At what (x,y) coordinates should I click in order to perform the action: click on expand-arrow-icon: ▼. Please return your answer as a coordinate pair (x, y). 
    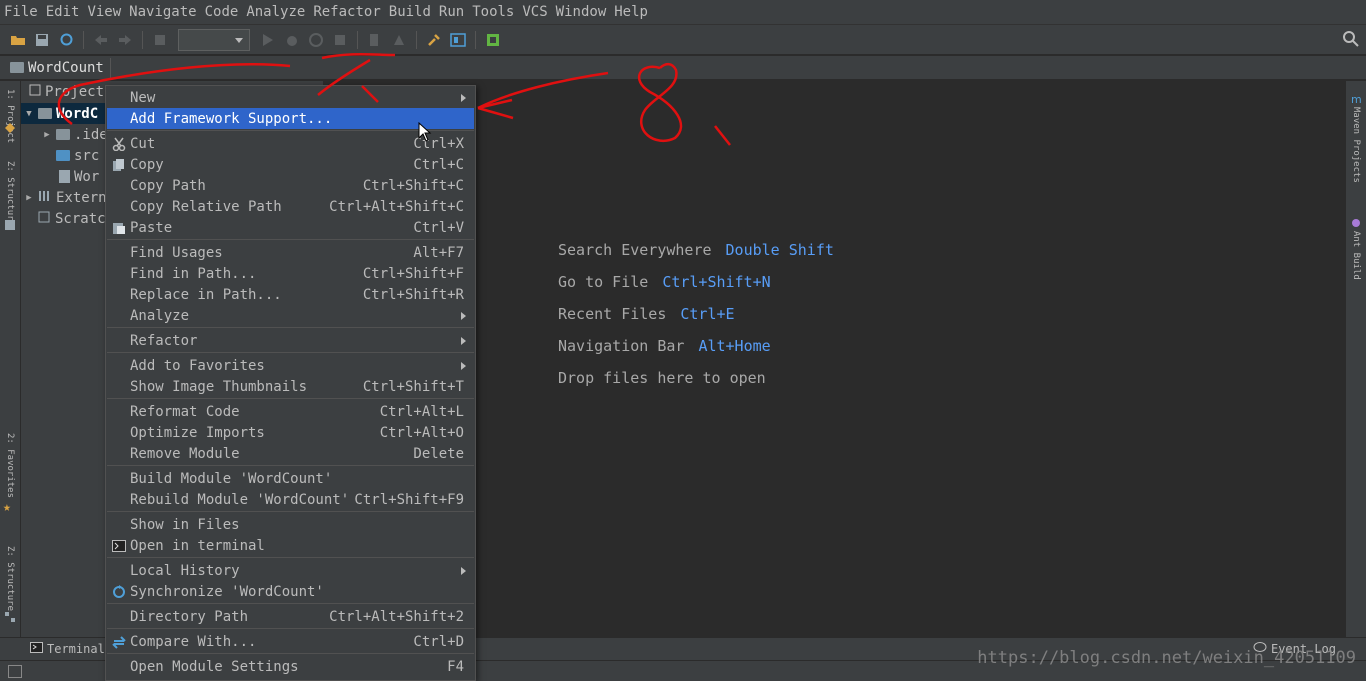
    Looking at the image, I should click on (29, 114).